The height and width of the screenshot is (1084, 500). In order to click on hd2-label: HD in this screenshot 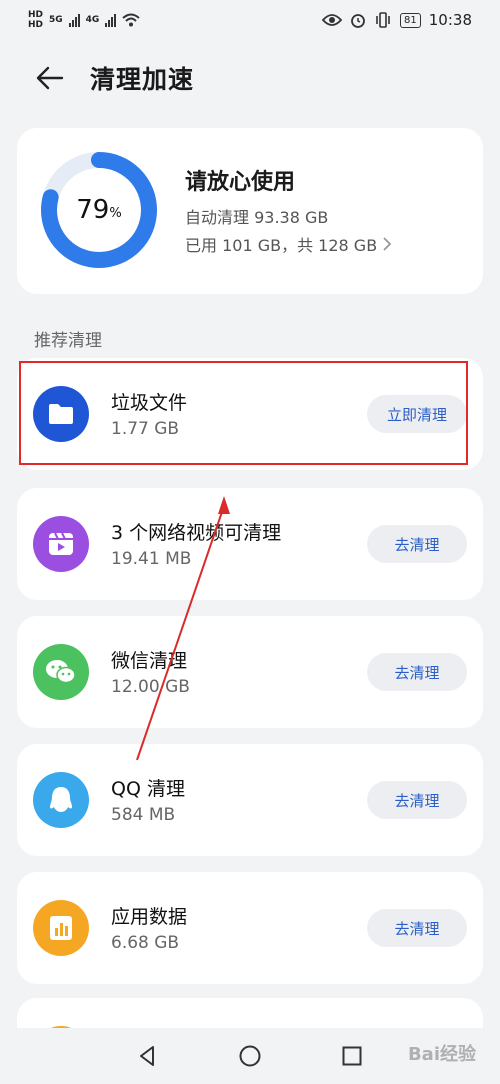, I will do `click(36, 25)`.